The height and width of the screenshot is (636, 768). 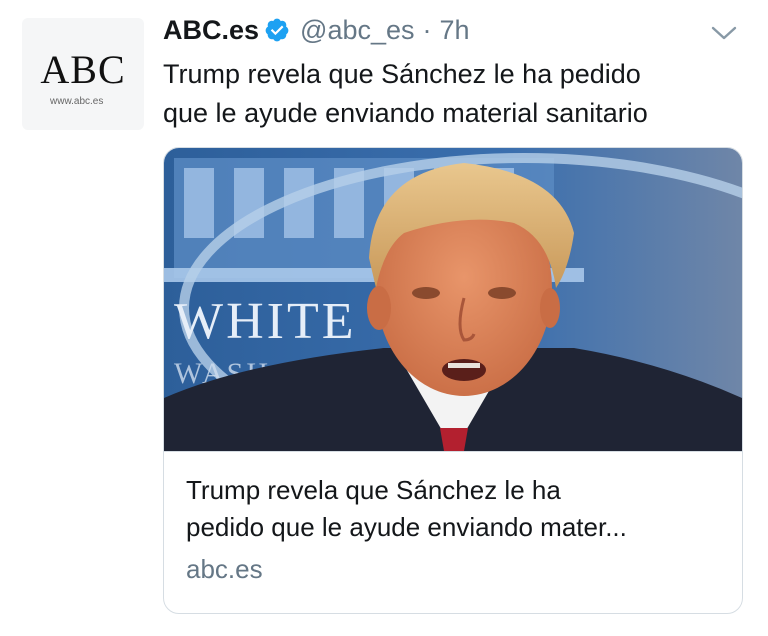 What do you see at coordinates (373, 490) in the screenshot?
I see `card-title-line: Trump revela que Sánchez le ha` at bounding box center [373, 490].